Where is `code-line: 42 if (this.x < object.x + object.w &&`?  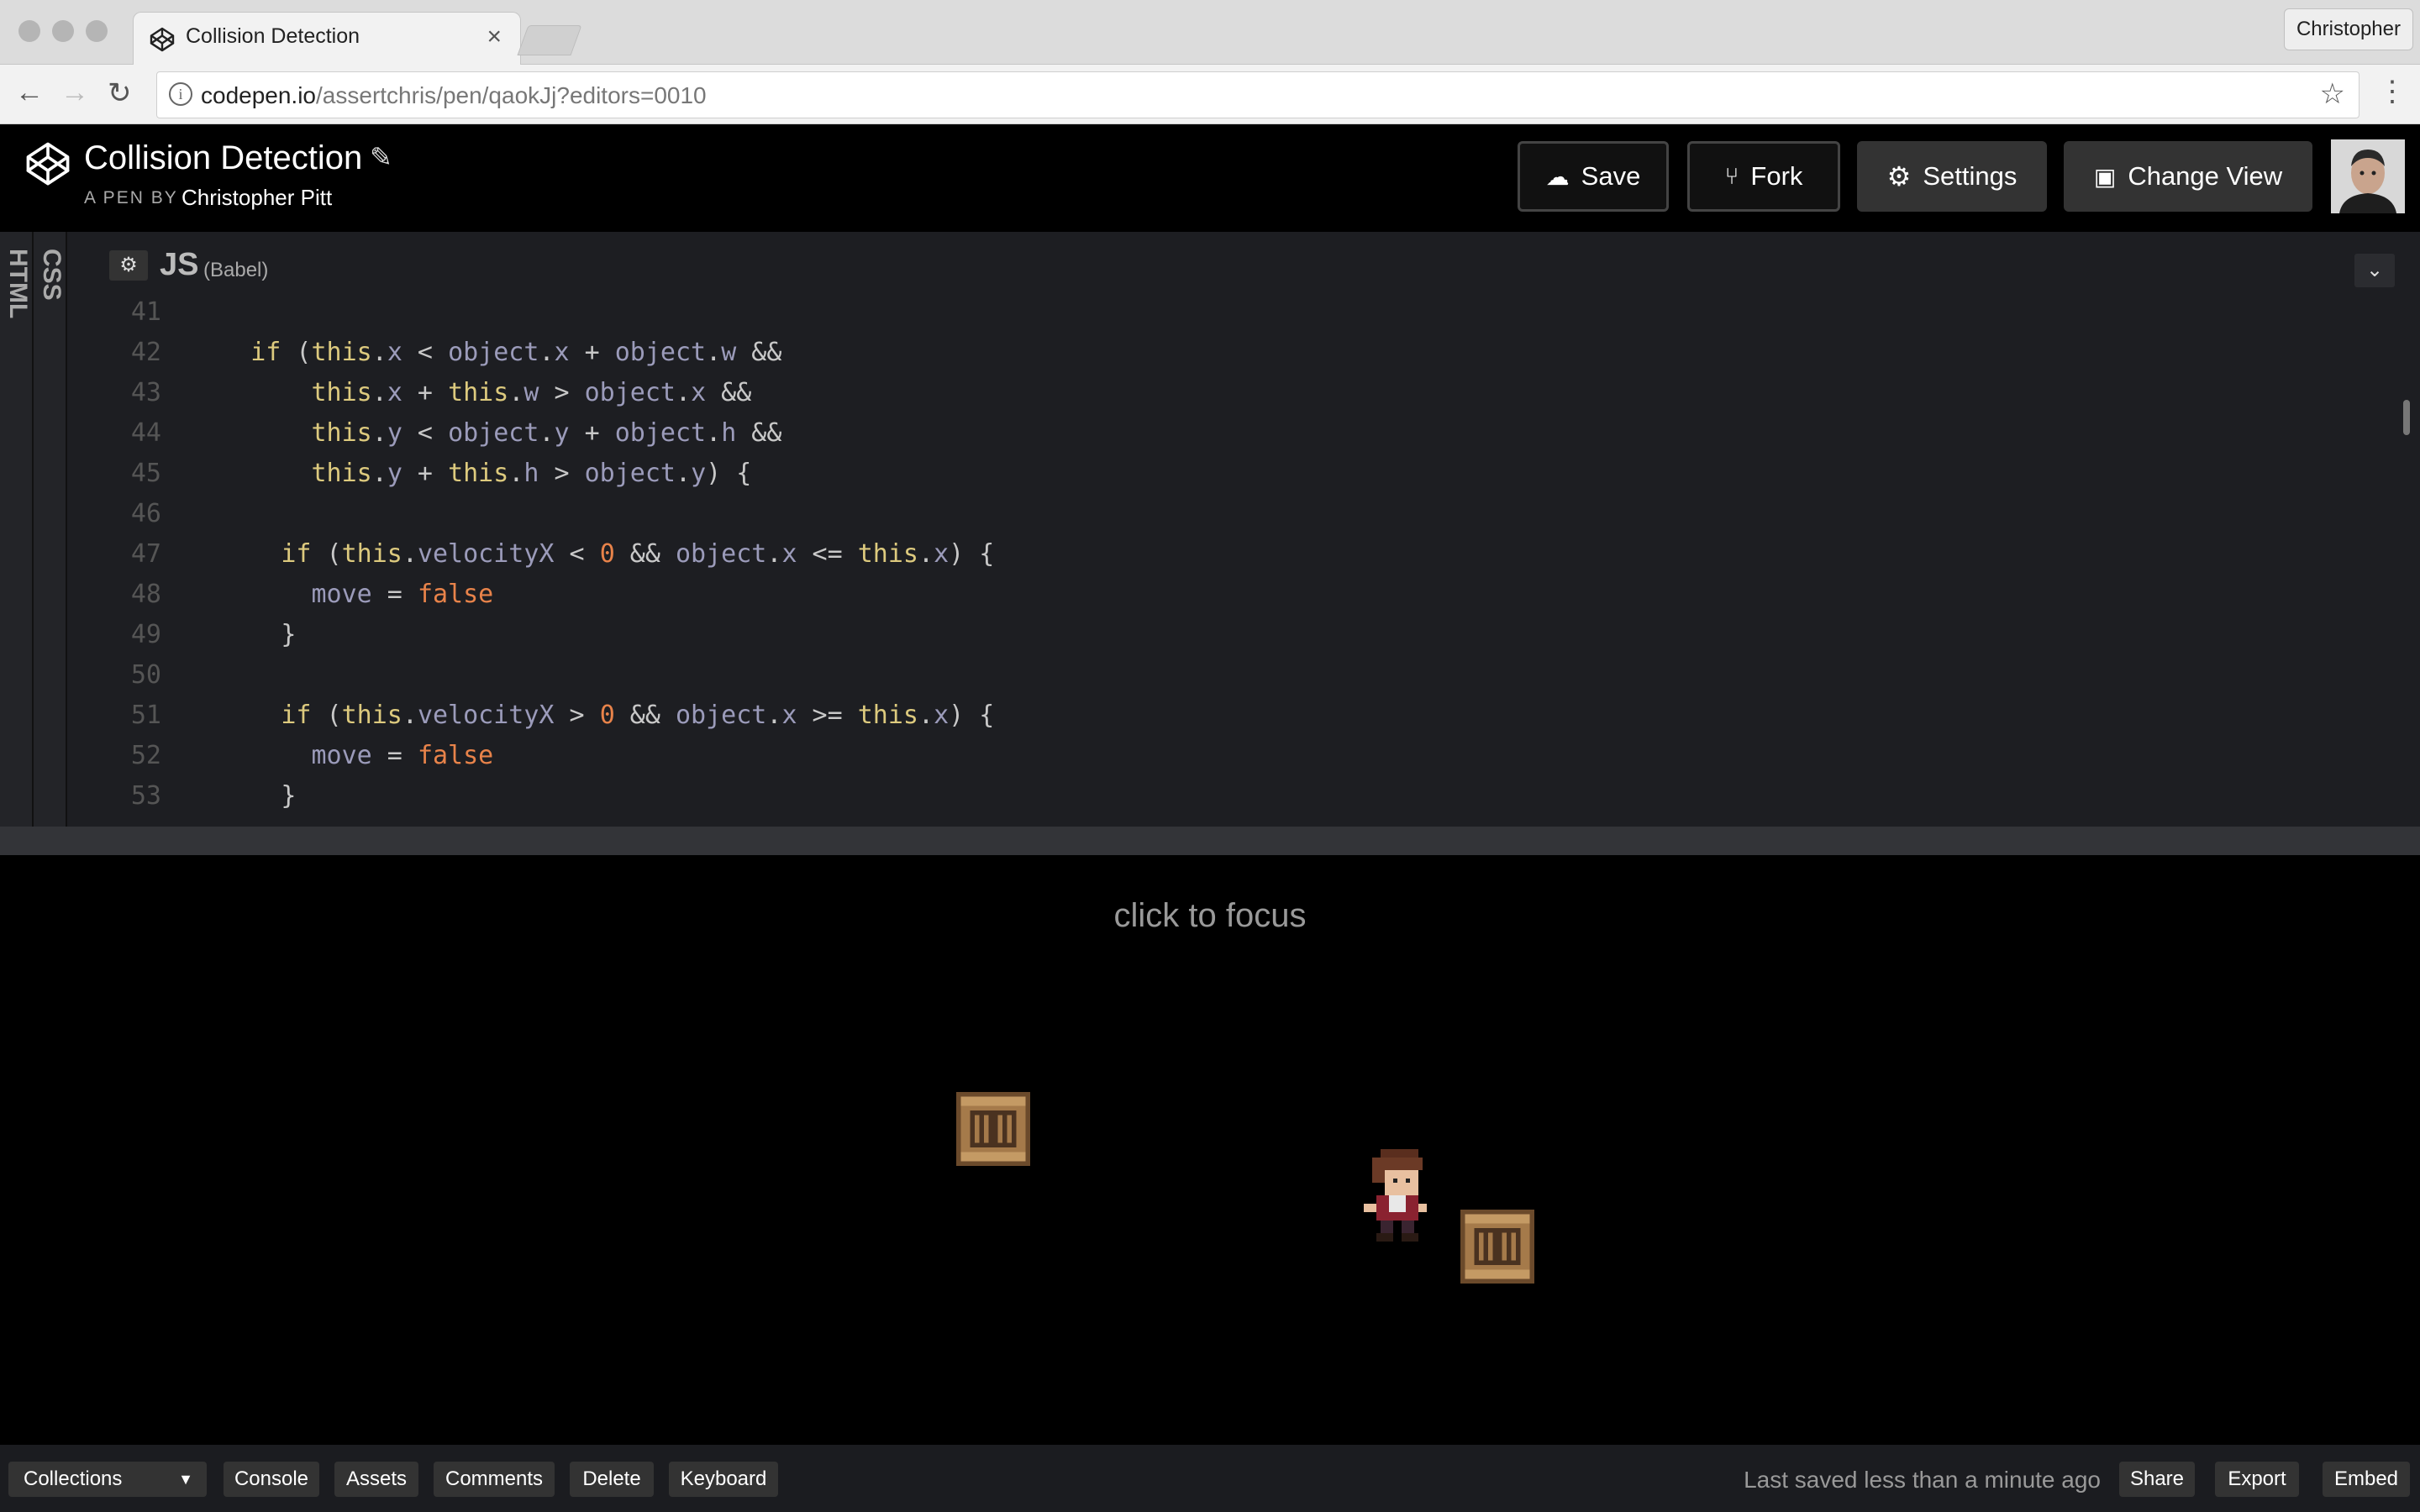
code-line: 42 if (this.x < object.x + object.w && is located at coordinates (456, 352).